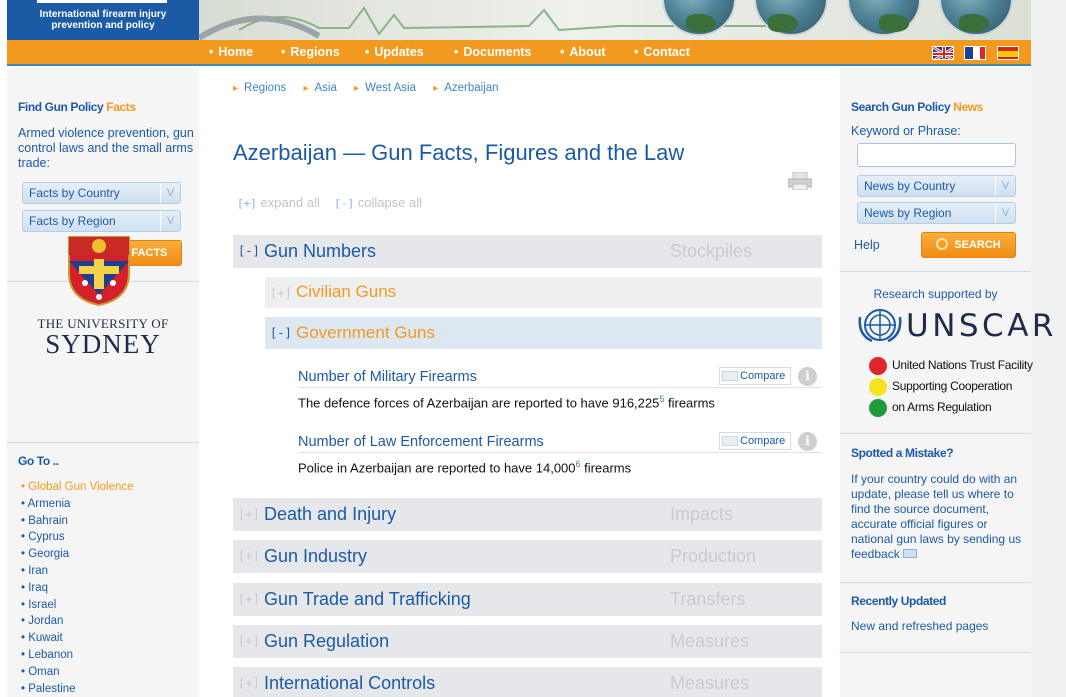  Describe the element at coordinates (919, 626) in the screenshot. I see `recently-updated-link: New and refreshed pages` at that location.